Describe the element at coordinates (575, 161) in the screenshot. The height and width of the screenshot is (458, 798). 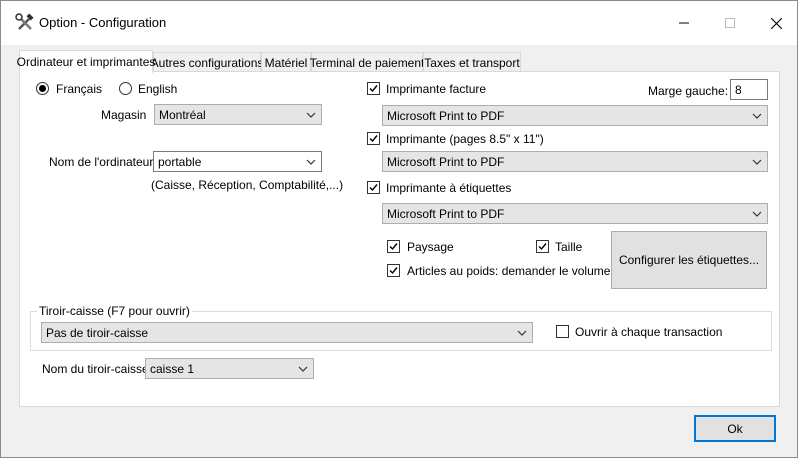
I see `page-printer-select: Microsoft Print to PDF` at that location.